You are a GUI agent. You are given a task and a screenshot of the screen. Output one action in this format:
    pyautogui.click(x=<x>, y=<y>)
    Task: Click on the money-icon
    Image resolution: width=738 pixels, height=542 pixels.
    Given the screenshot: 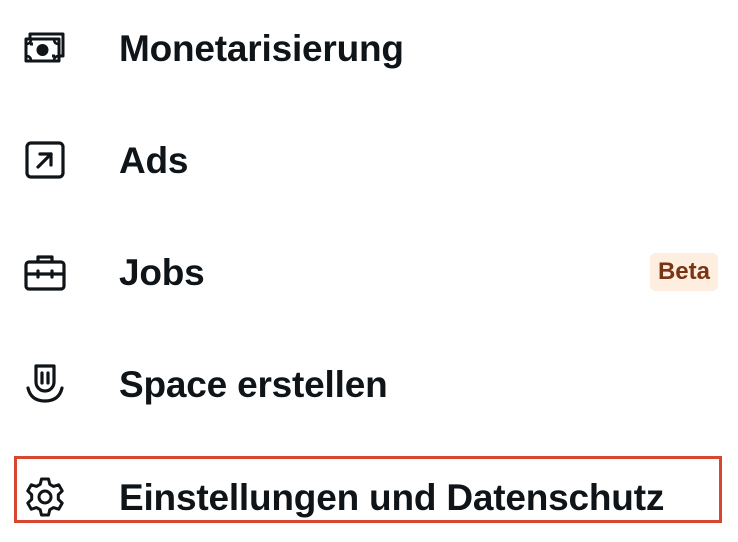 What is the action you would take?
    pyautogui.click(x=45, y=48)
    